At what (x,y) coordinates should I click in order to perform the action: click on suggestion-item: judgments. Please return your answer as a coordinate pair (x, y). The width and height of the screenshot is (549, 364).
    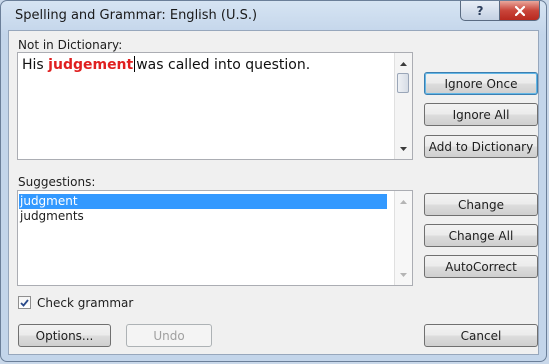
    Looking at the image, I should click on (51, 216).